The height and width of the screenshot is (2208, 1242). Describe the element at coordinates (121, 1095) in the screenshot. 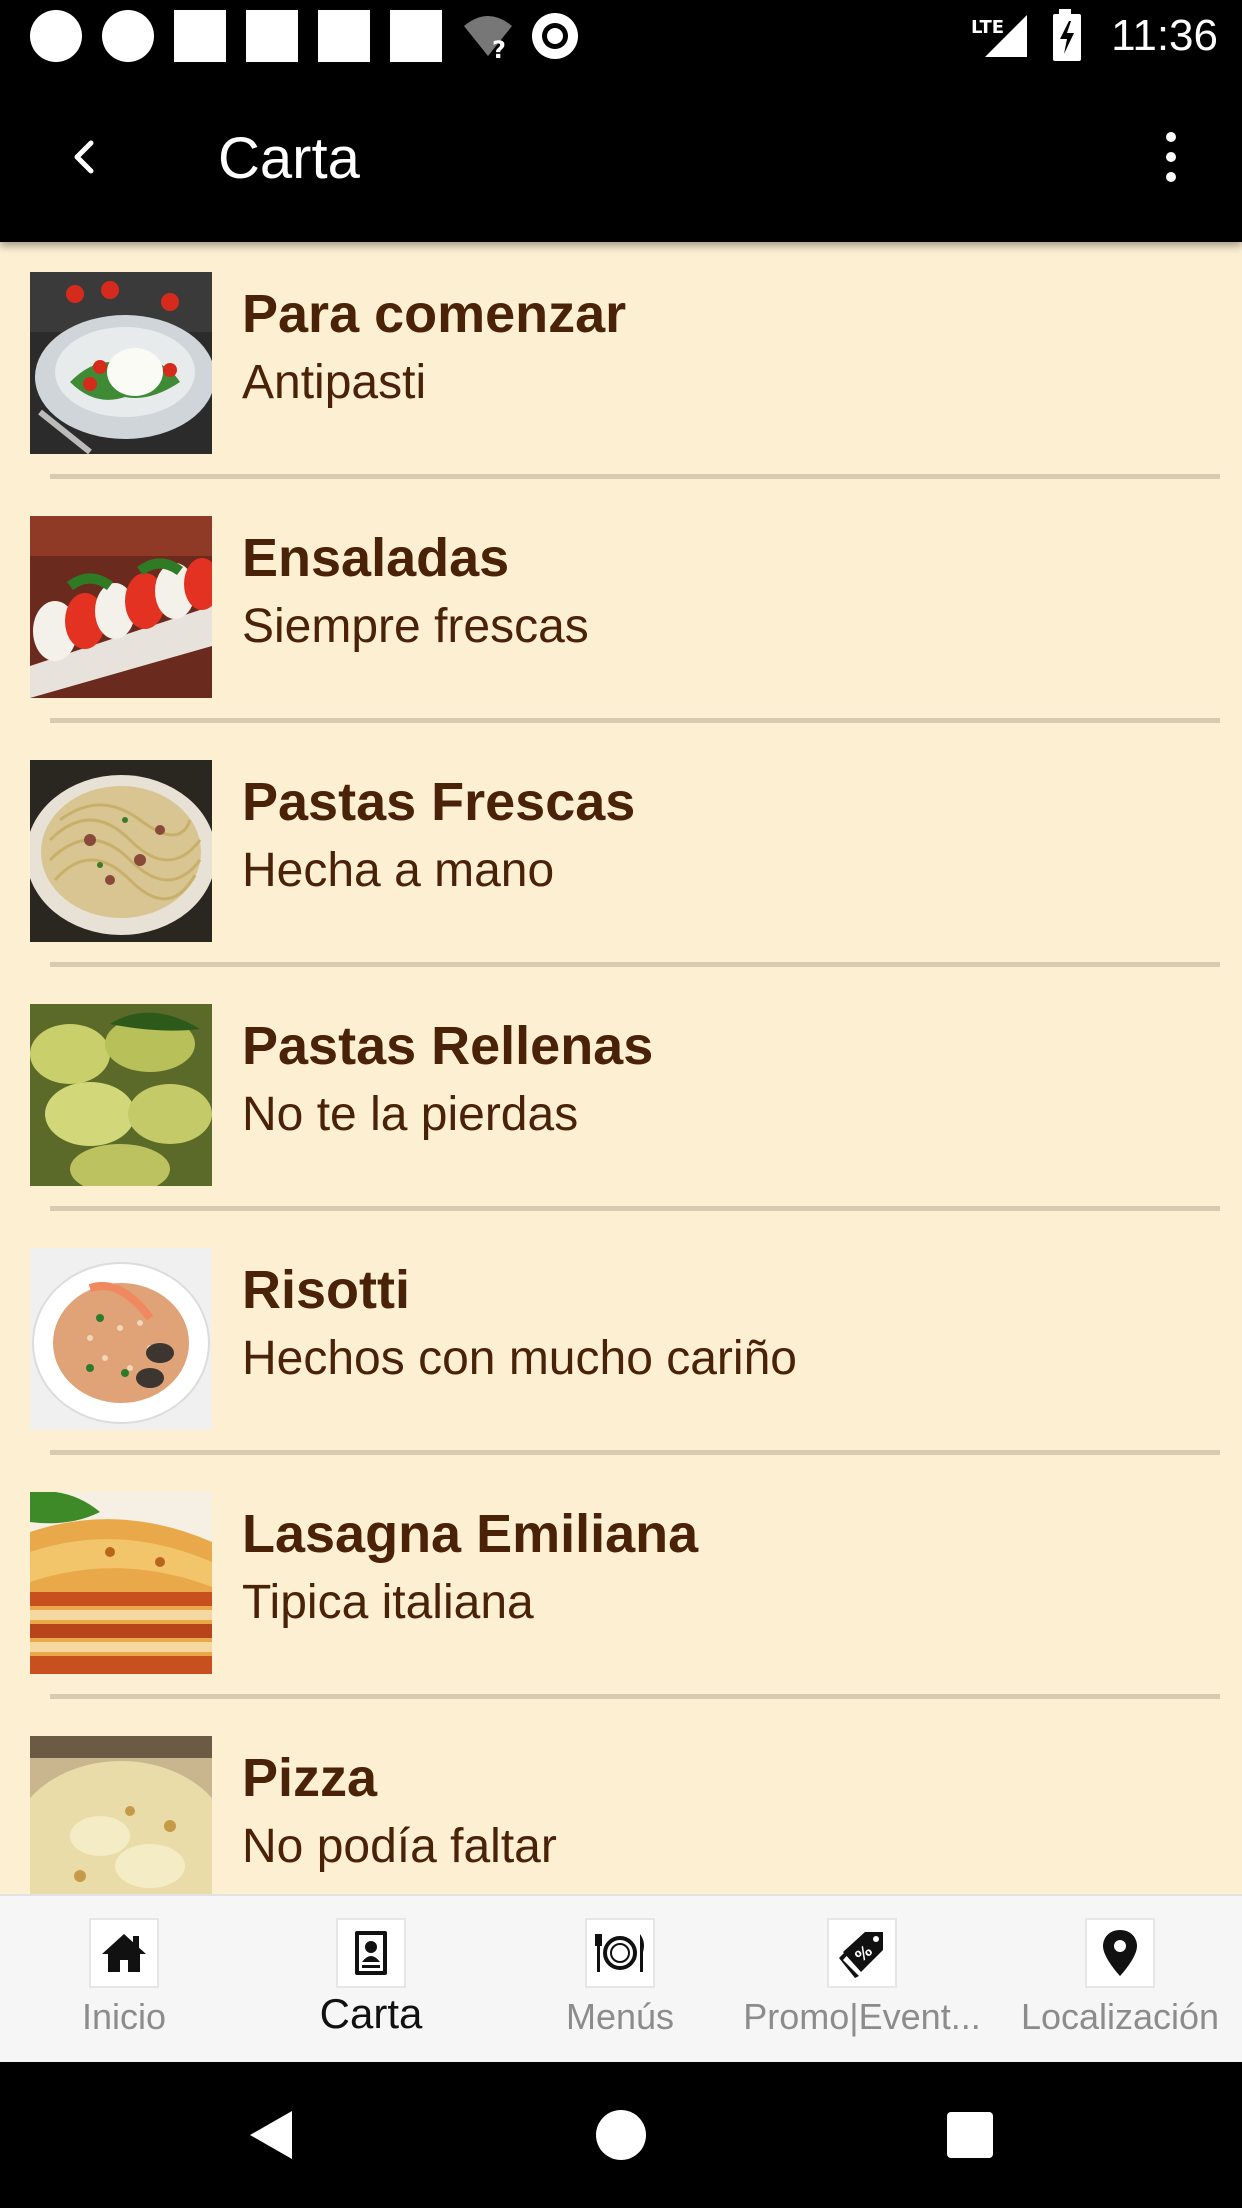

I see `tortellini-photo` at that location.